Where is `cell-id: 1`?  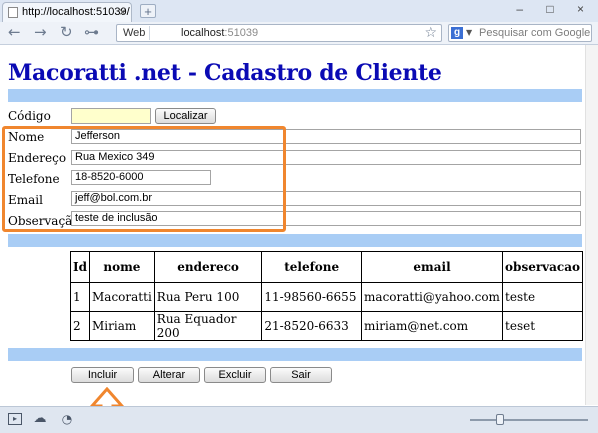 cell-id: 1 is located at coordinates (80, 297).